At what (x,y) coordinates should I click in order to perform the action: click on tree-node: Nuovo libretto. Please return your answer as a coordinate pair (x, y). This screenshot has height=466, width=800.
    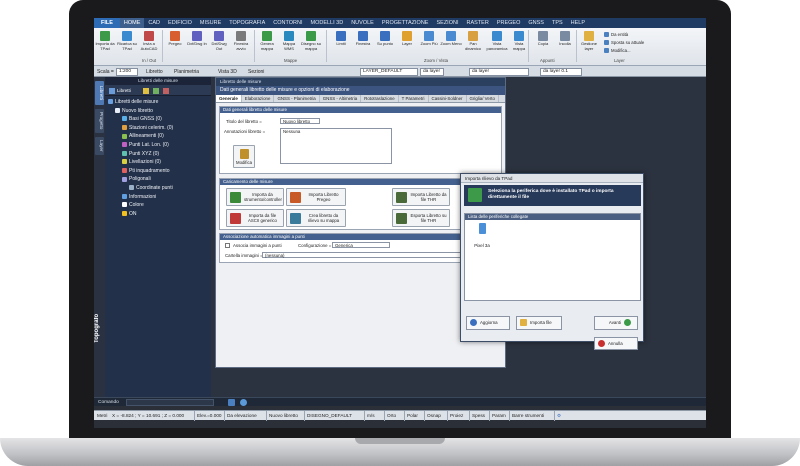
    Looking at the image, I should click on (158, 111).